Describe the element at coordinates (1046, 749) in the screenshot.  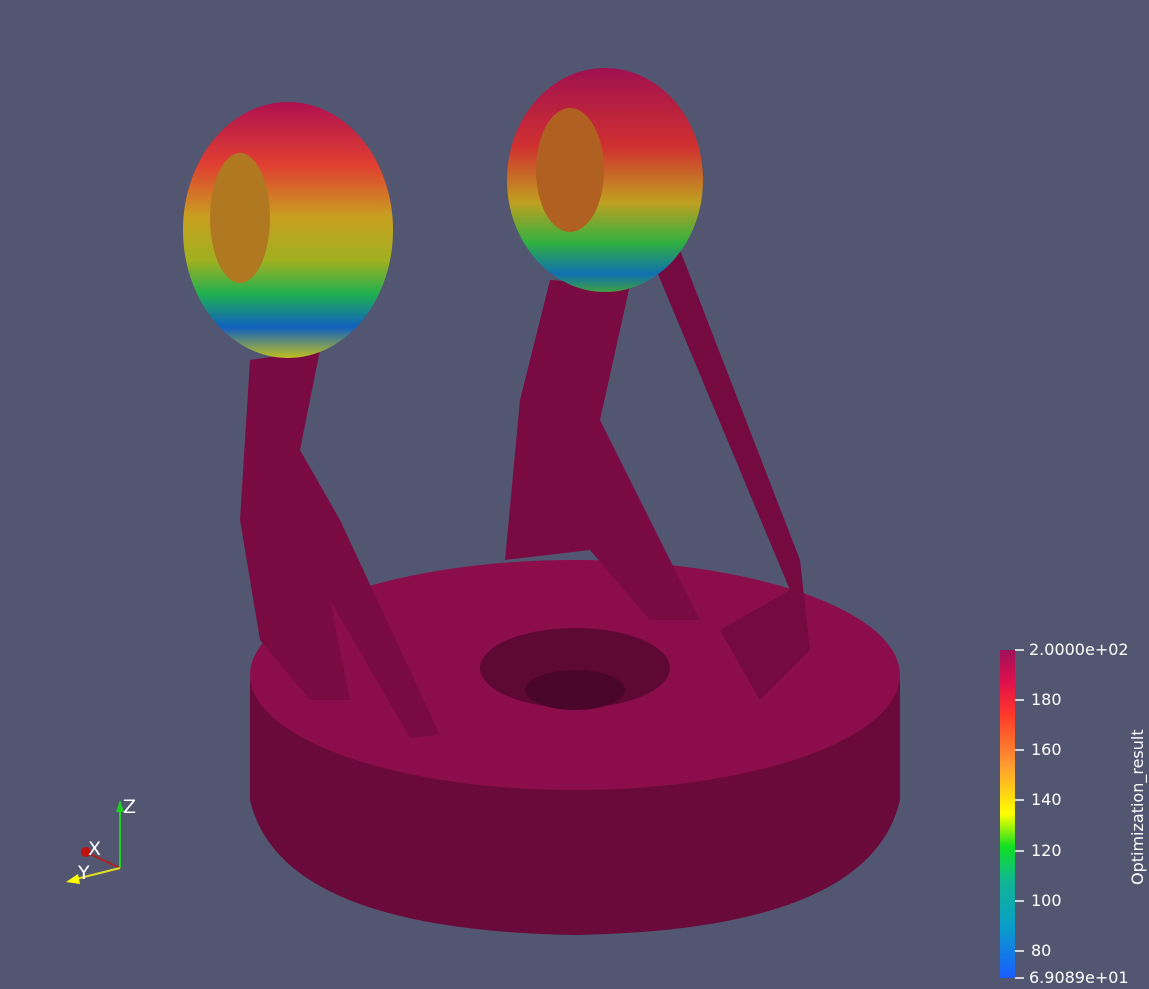
I see `colorbar-tick-label: 160` at that location.